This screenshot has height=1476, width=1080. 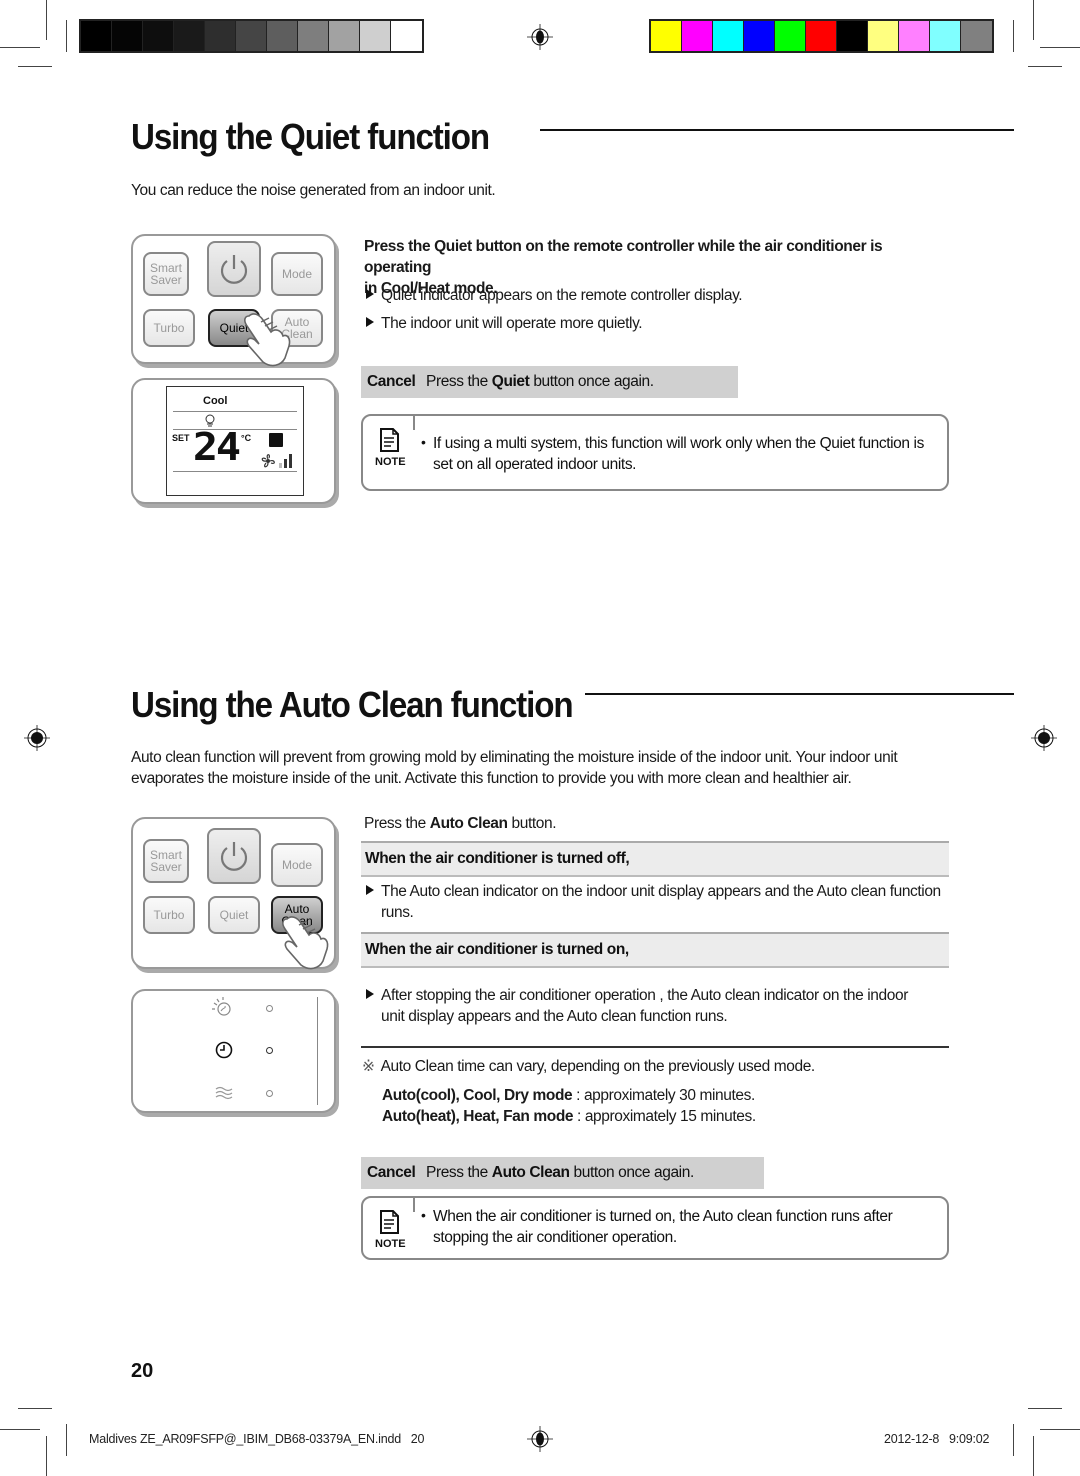 I want to click on cancel-text: Press the Quiet button once again., so click(x=540, y=382).